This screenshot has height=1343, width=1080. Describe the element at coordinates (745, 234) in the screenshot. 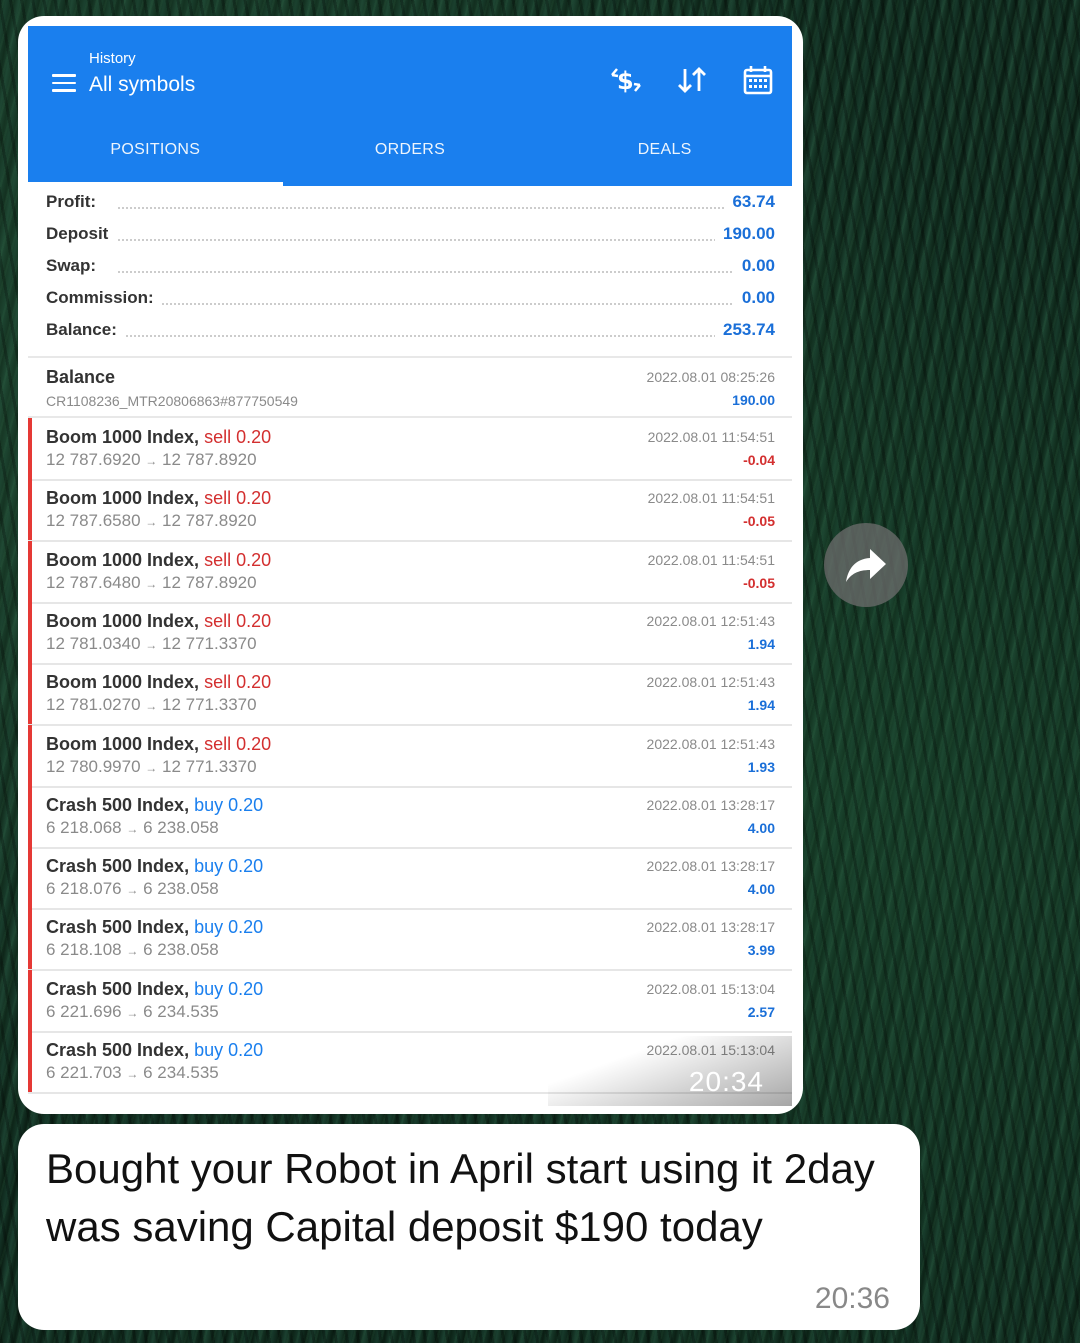

I see `summary-value: 190.00` at that location.